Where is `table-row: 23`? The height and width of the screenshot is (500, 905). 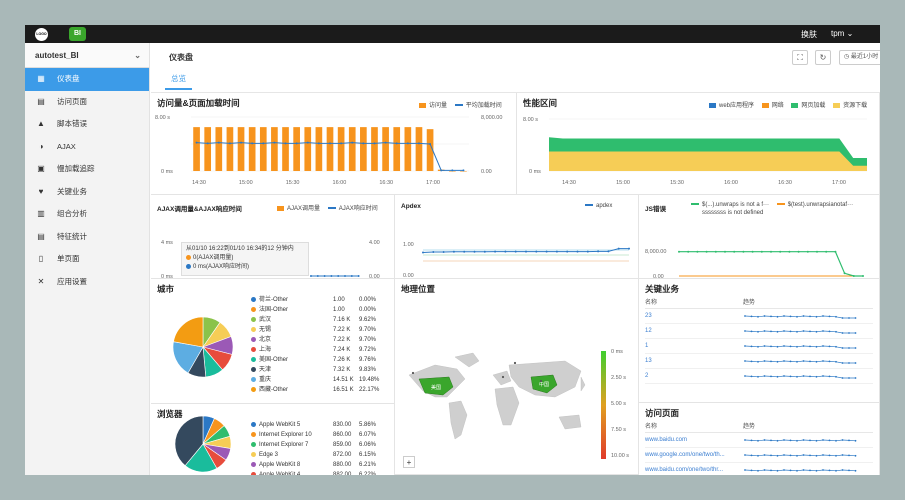 table-row: 23 is located at coordinates (759, 316).